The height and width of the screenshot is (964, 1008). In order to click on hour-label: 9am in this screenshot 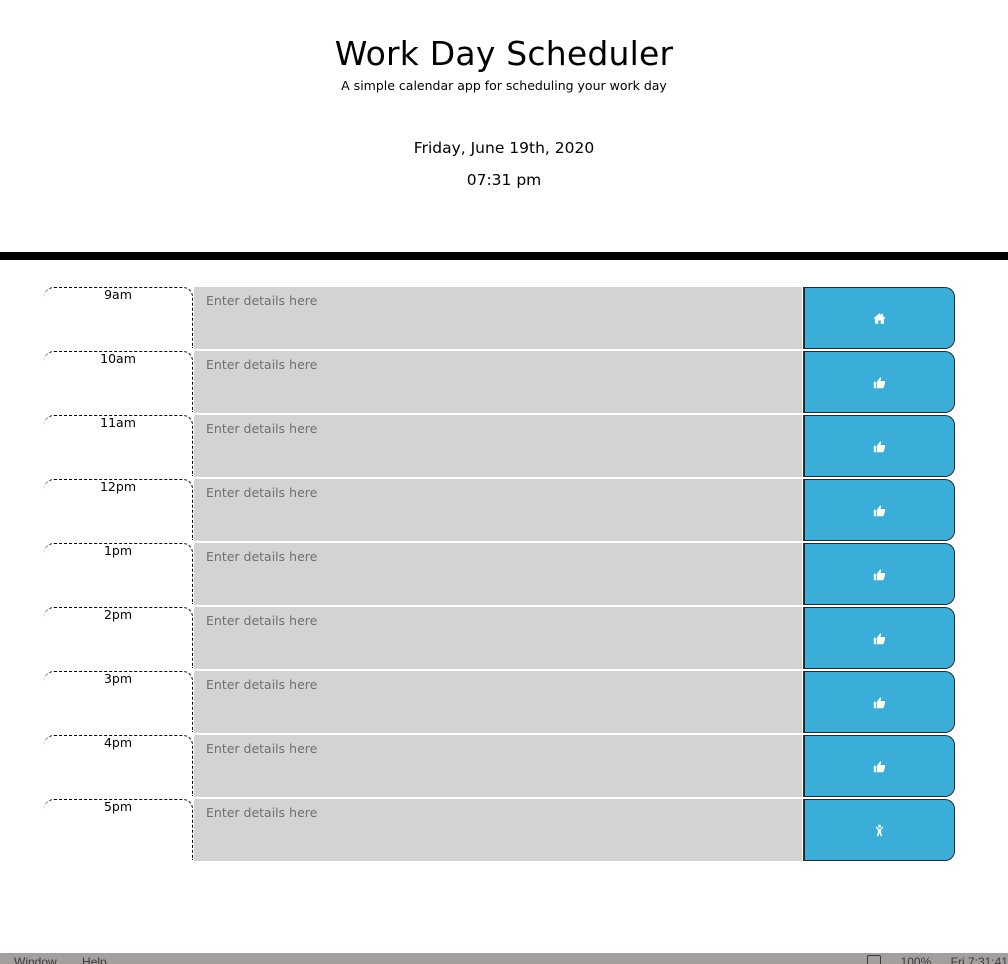, I will do `click(118, 317)`.